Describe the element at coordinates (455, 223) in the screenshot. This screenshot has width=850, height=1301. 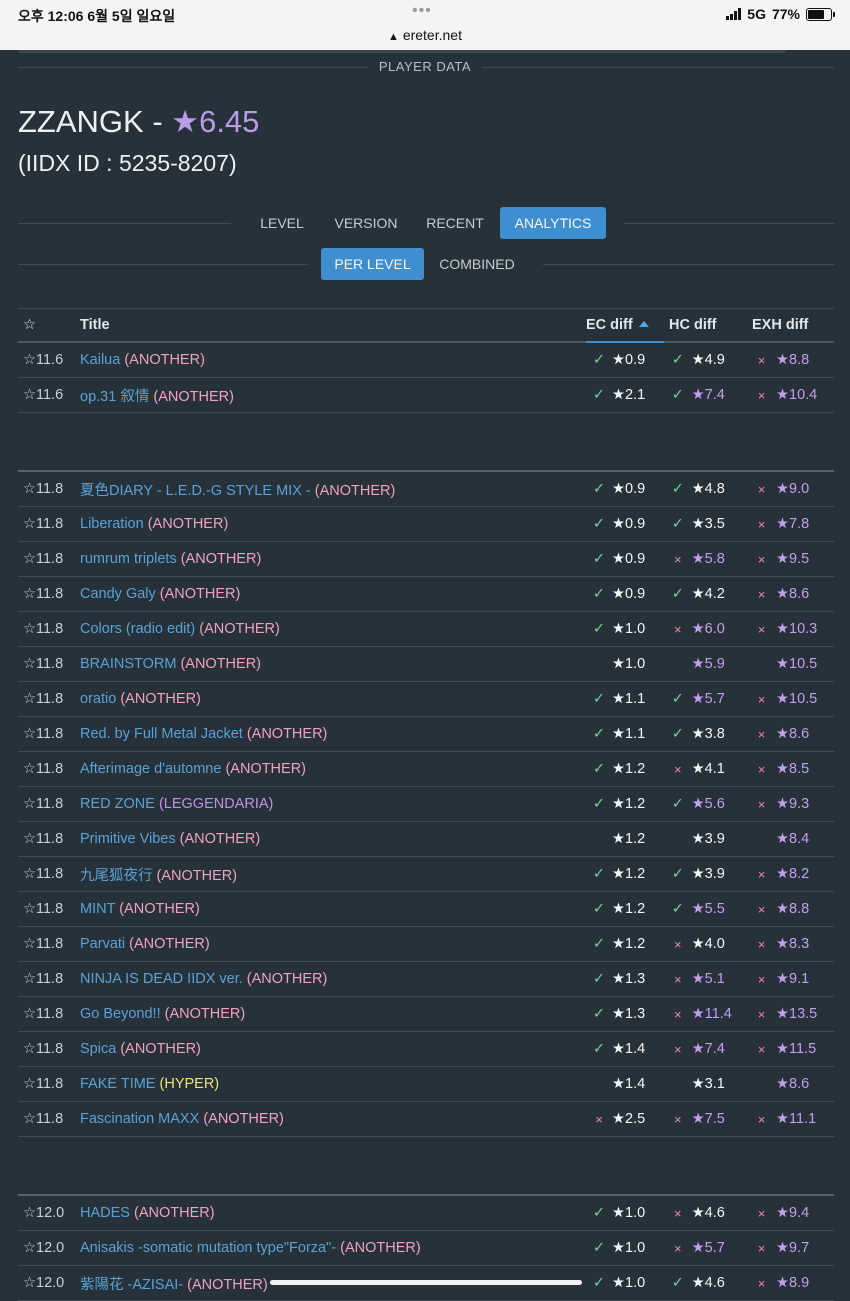
I see `tab-recent: RECENT` at that location.